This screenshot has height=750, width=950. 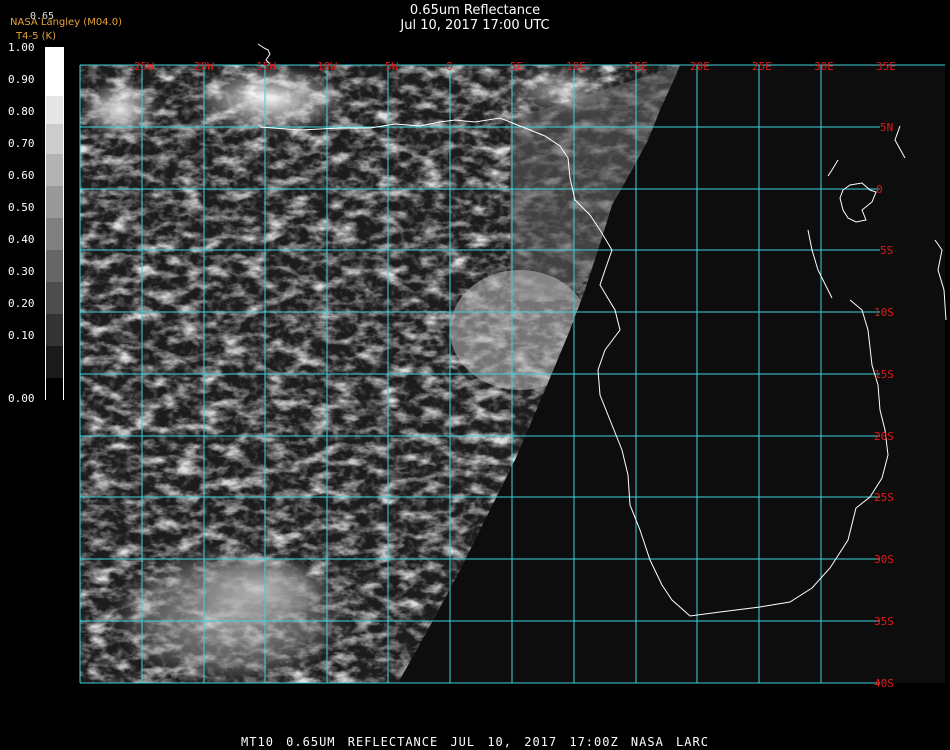 What do you see at coordinates (327, 66) in the screenshot?
I see `lon-label: 10W` at bounding box center [327, 66].